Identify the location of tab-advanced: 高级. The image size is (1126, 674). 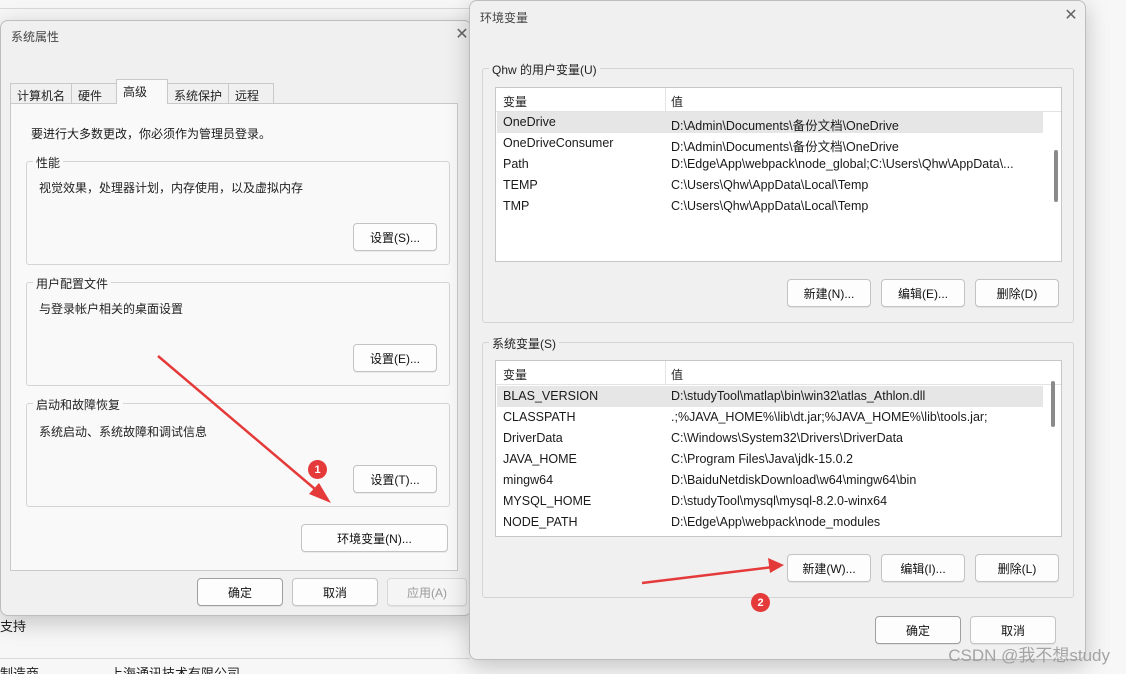
(142, 91).